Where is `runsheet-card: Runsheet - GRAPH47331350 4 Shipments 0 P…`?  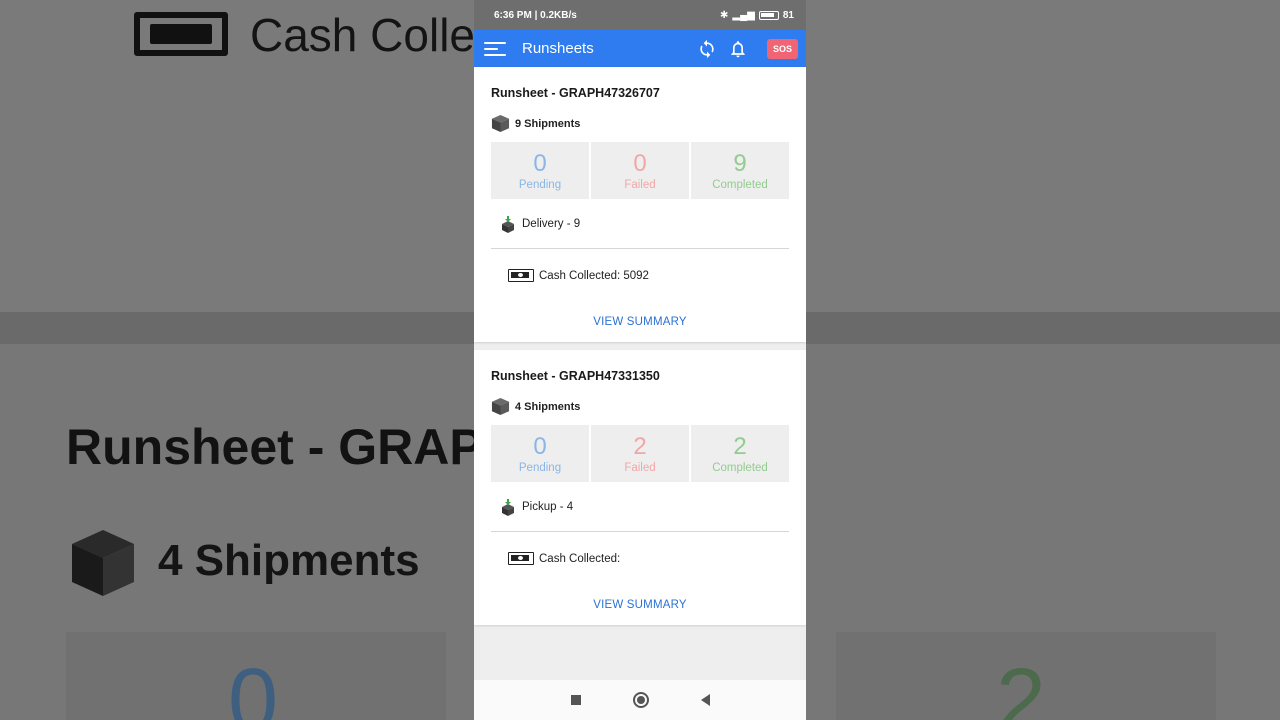 runsheet-card: Runsheet - GRAPH47331350 4 Shipments 0 P… is located at coordinates (640, 487).